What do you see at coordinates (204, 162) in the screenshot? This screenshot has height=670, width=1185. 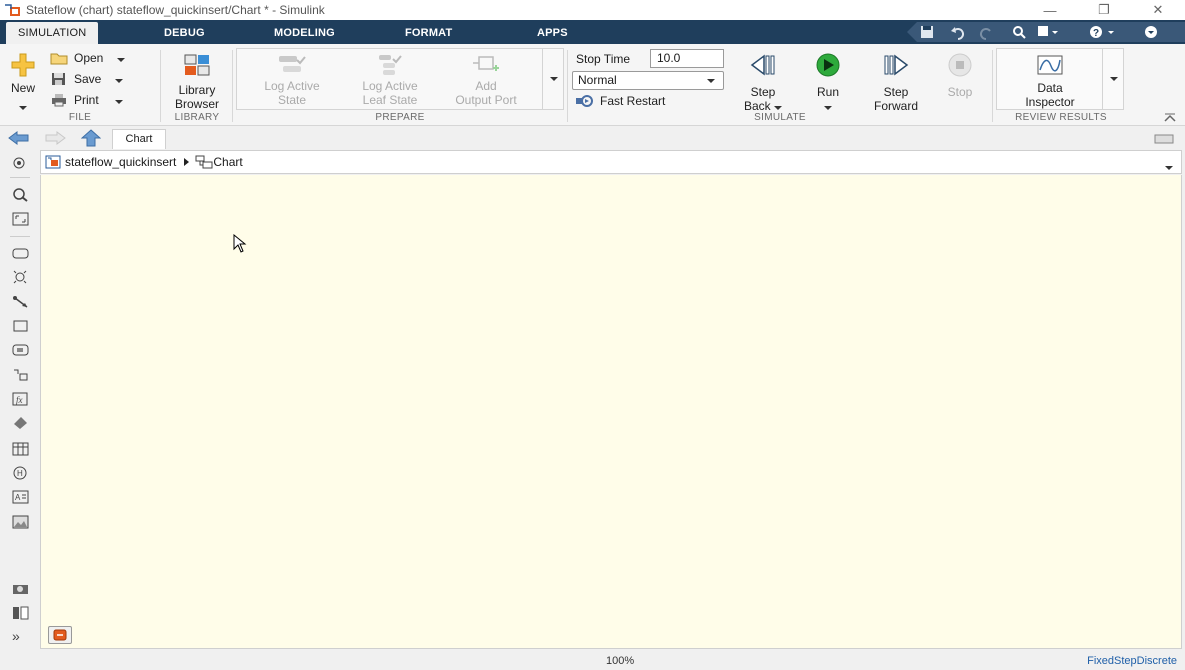 I see `chart-icon` at bounding box center [204, 162].